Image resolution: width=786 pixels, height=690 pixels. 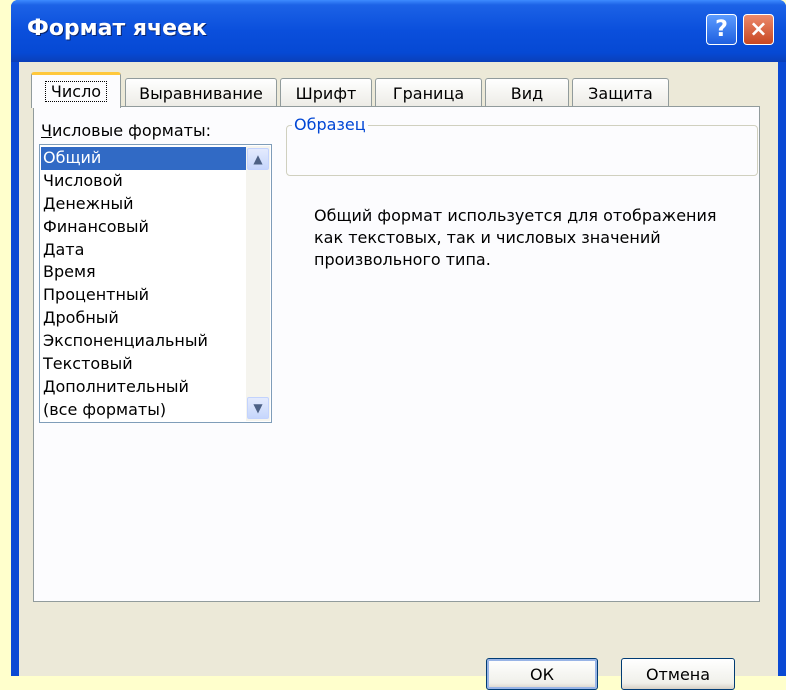 What do you see at coordinates (398, 31) in the screenshot?
I see `title-bar: Формат ячеек ? ×` at bounding box center [398, 31].